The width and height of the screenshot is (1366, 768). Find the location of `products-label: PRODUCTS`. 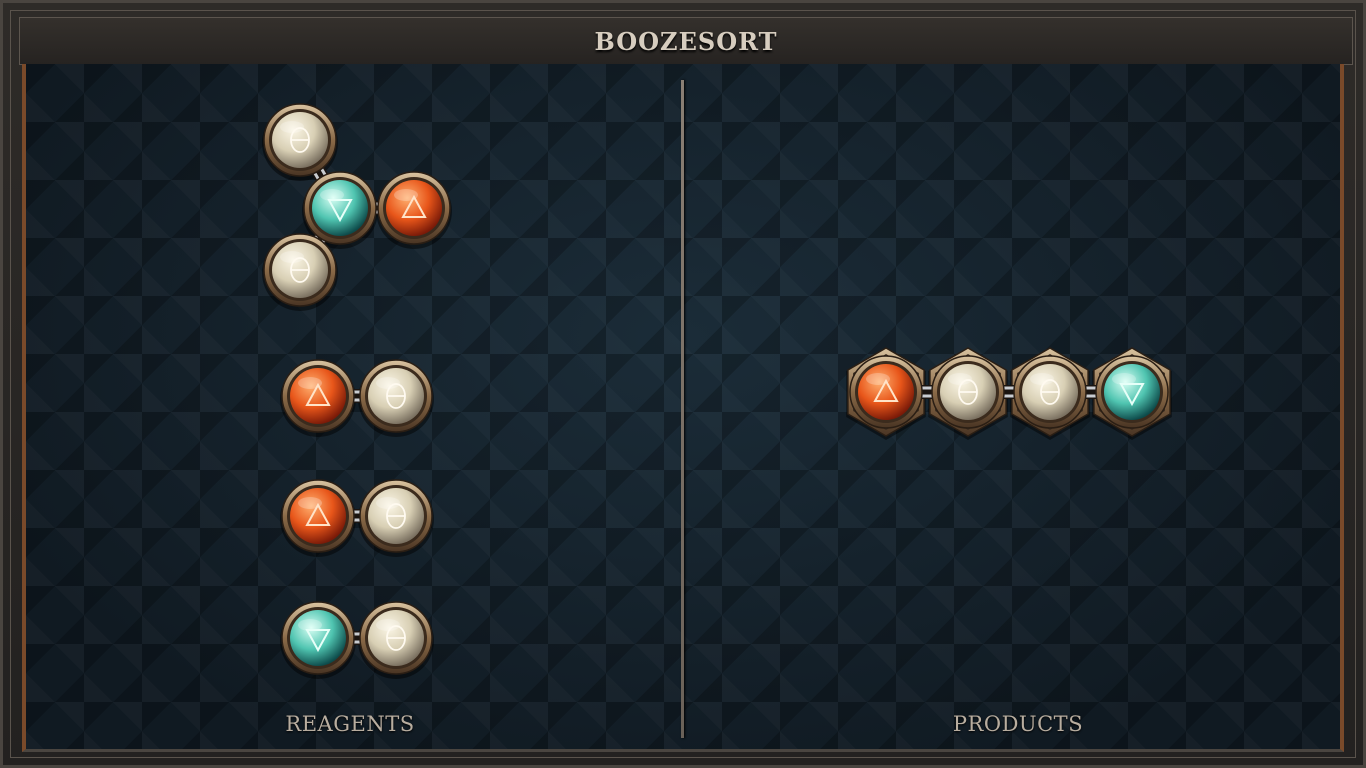

products-label: PRODUCTS is located at coordinates (1018, 724).